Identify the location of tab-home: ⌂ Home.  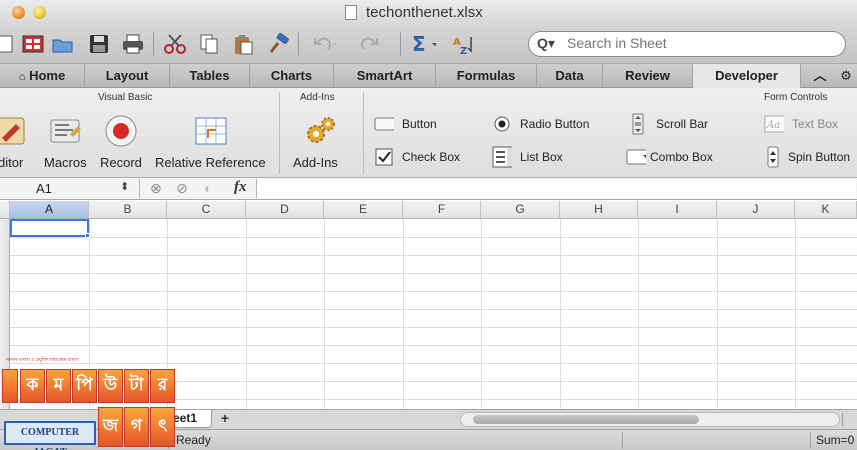
(42, 76).